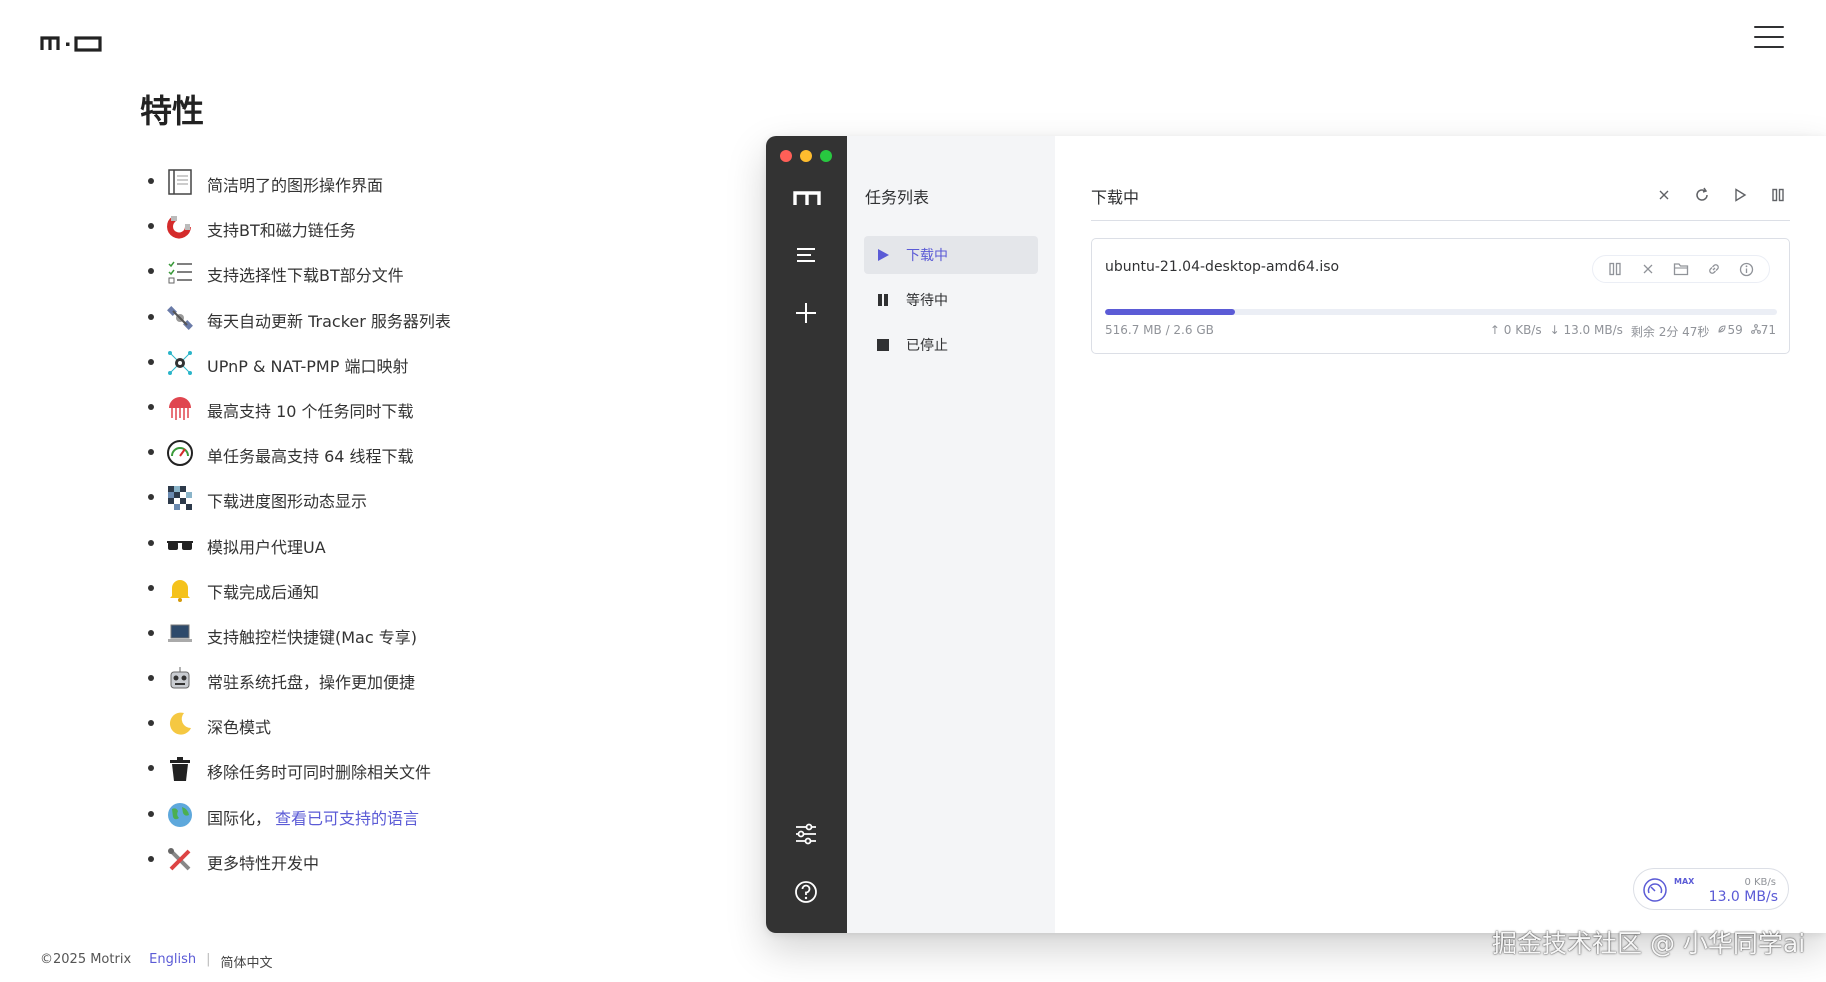 The height and width of the screenshot is (982, 1826). Describe the element at coordinates (1684, 881) in the screenshot. I see `speed-mode: MAX` at that location.